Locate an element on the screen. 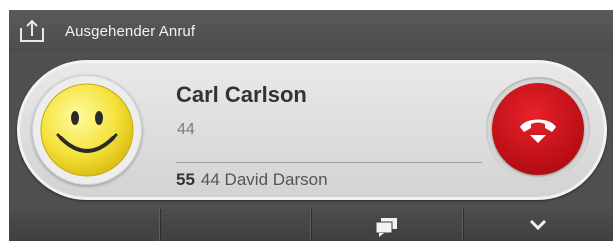  hangup-button is located at coordinates (538, 129).